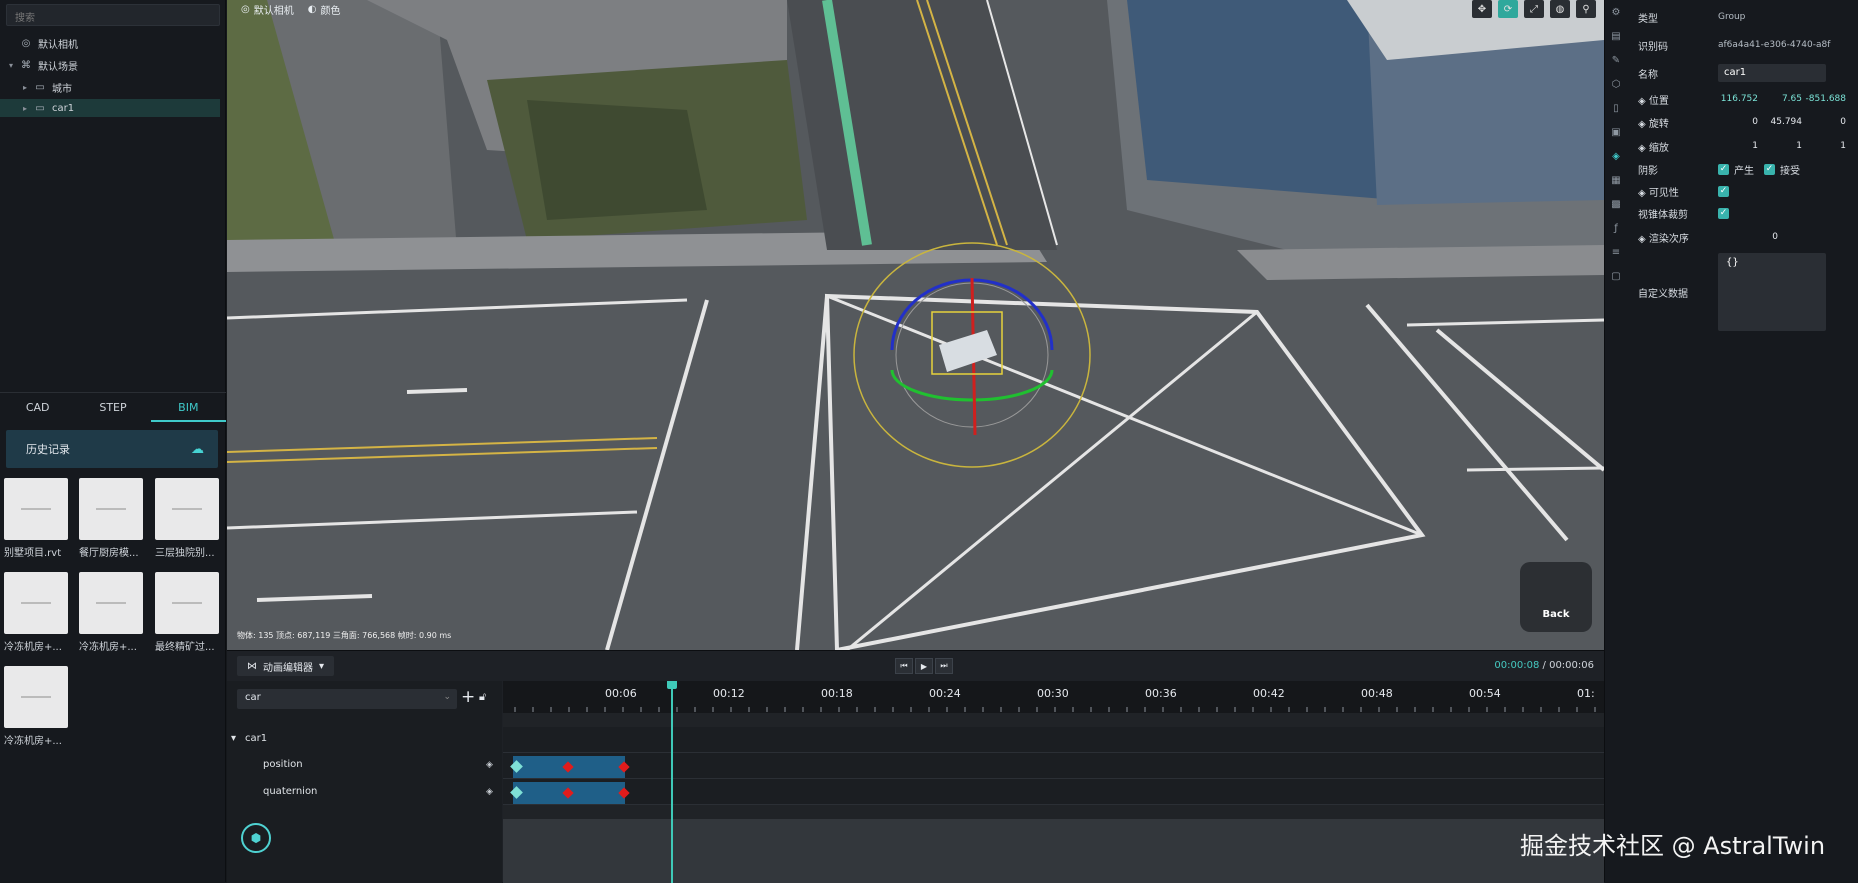 The image size is (1858, 883). What do you see at coordinates (1745, 17) in the screenshot?
I see `prop-type: 类型 Group` at bounding box center [1745, 17].